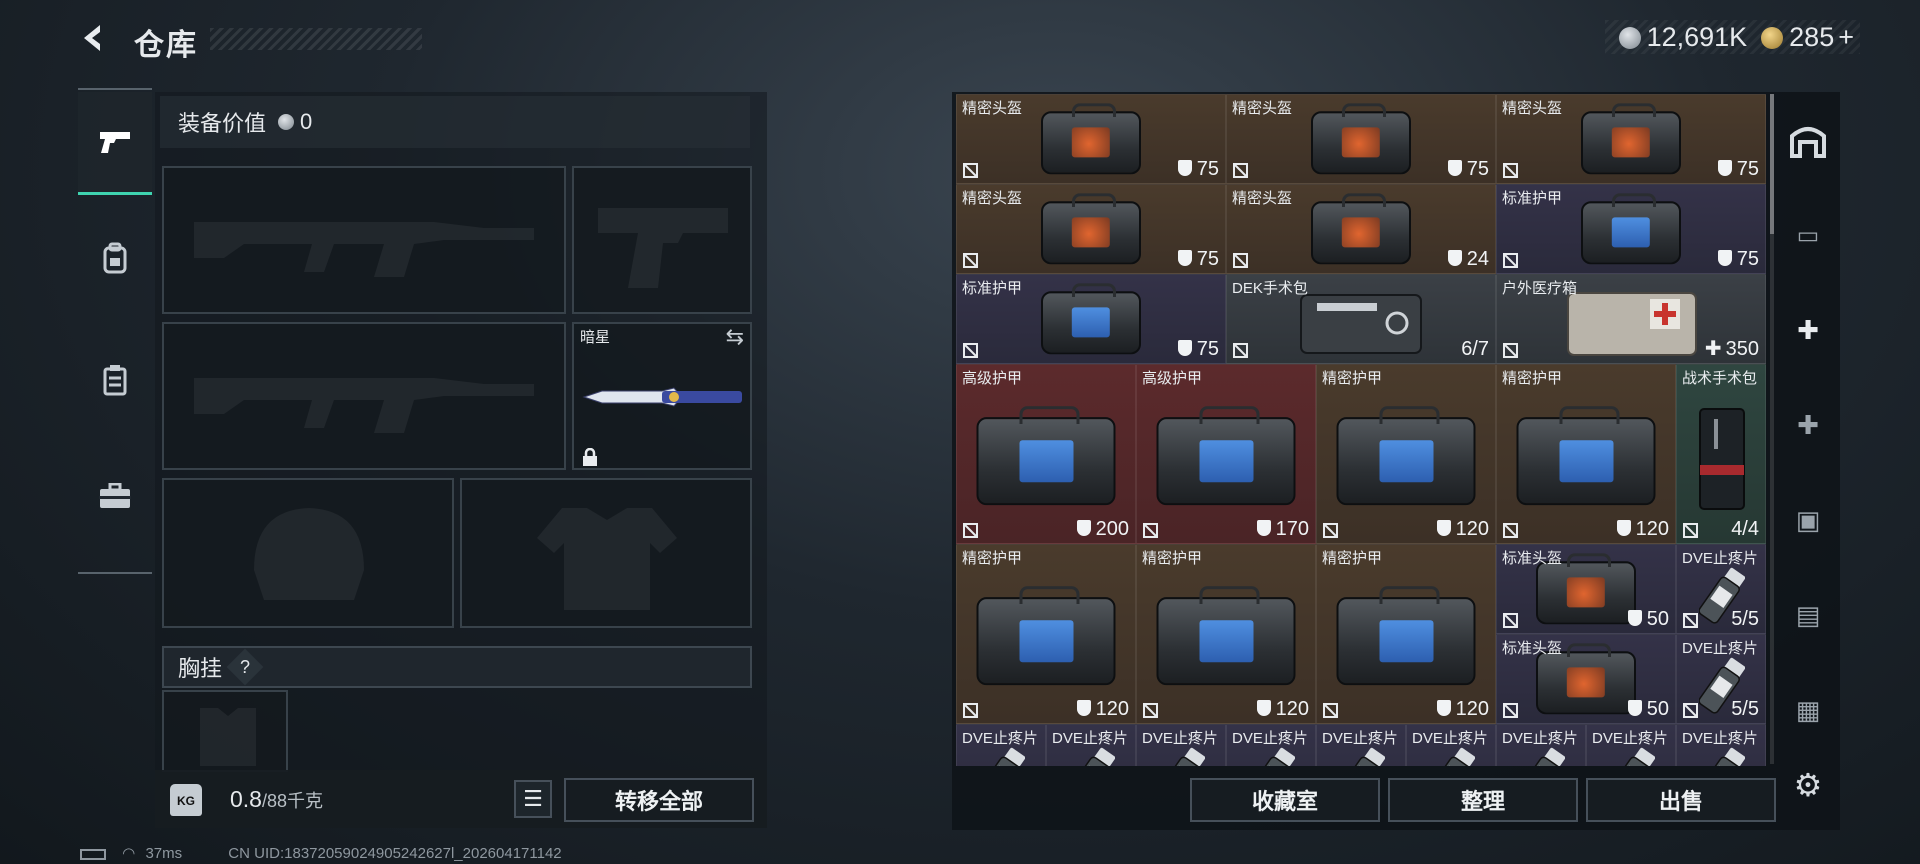  What do you see at coordinates (606, 553) in the screenshot?
I see `armor-slot` at bounding box center [606, 553].